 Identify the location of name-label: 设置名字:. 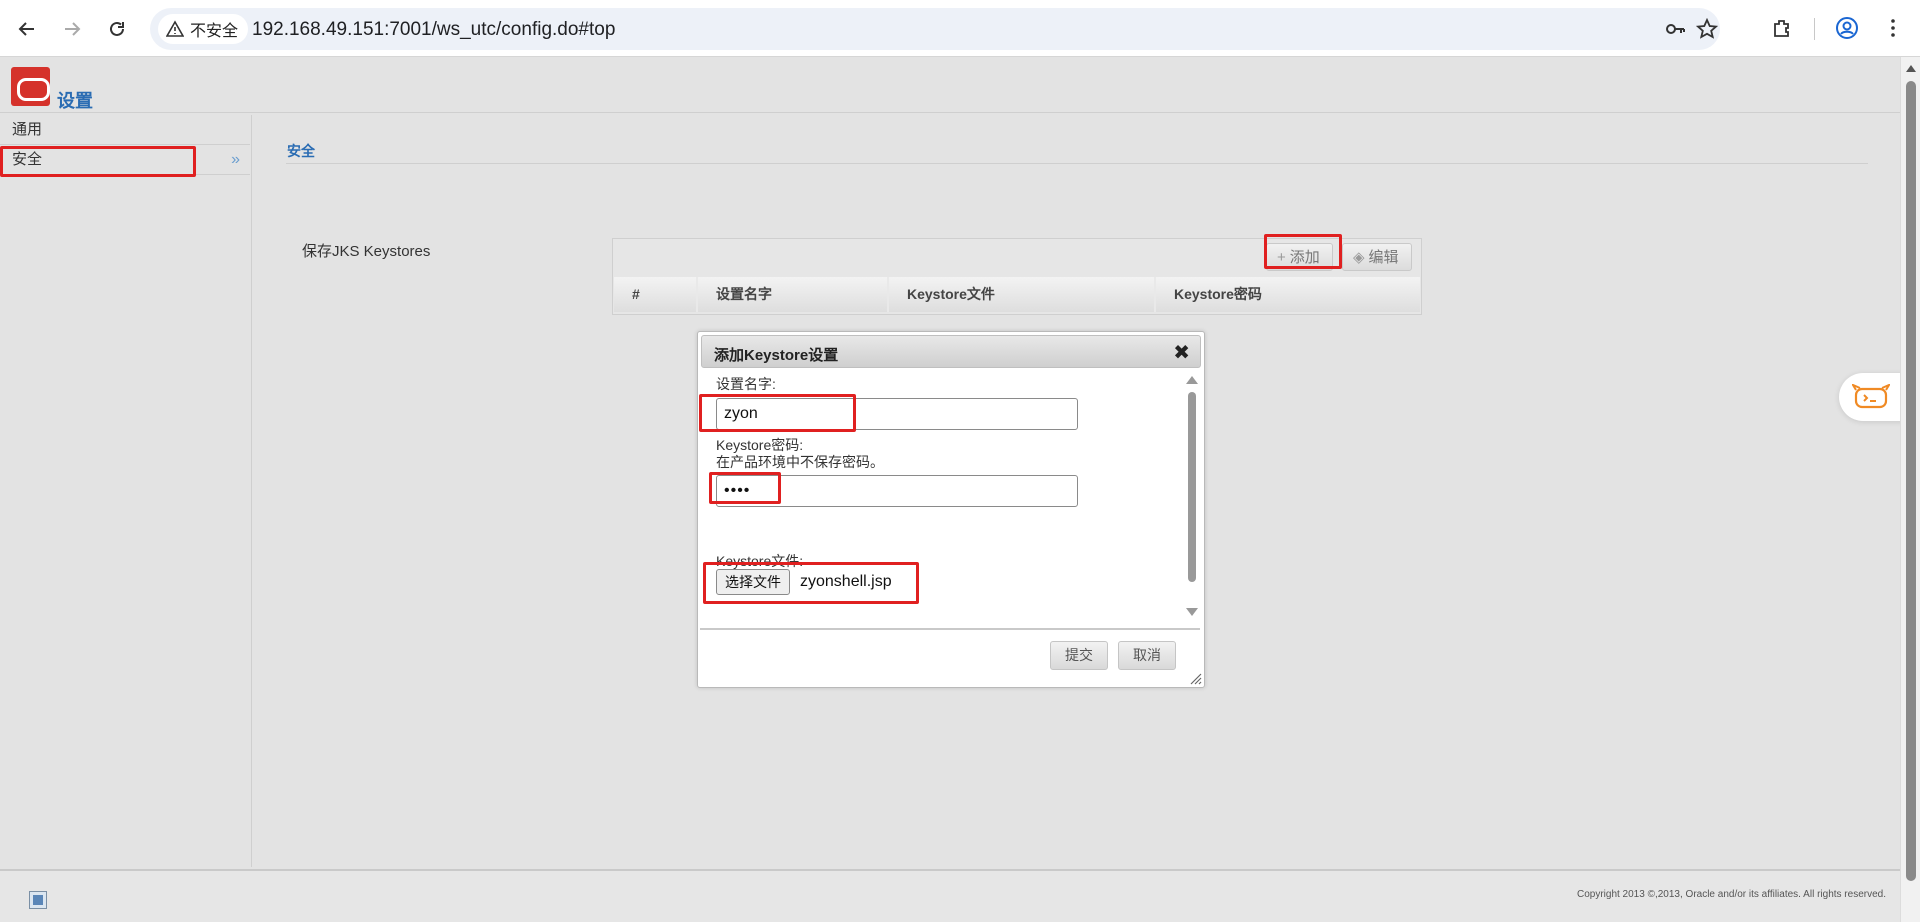
(746, 384).